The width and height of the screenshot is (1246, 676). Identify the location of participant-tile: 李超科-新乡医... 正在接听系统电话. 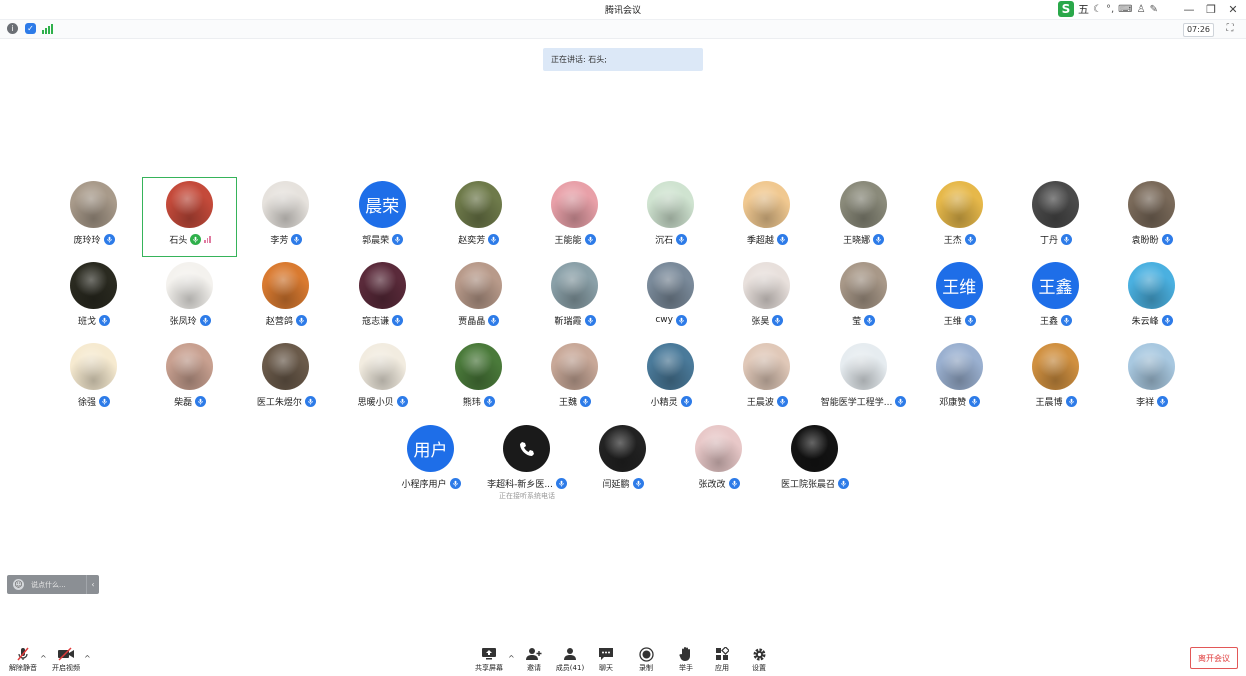
(527, 465).